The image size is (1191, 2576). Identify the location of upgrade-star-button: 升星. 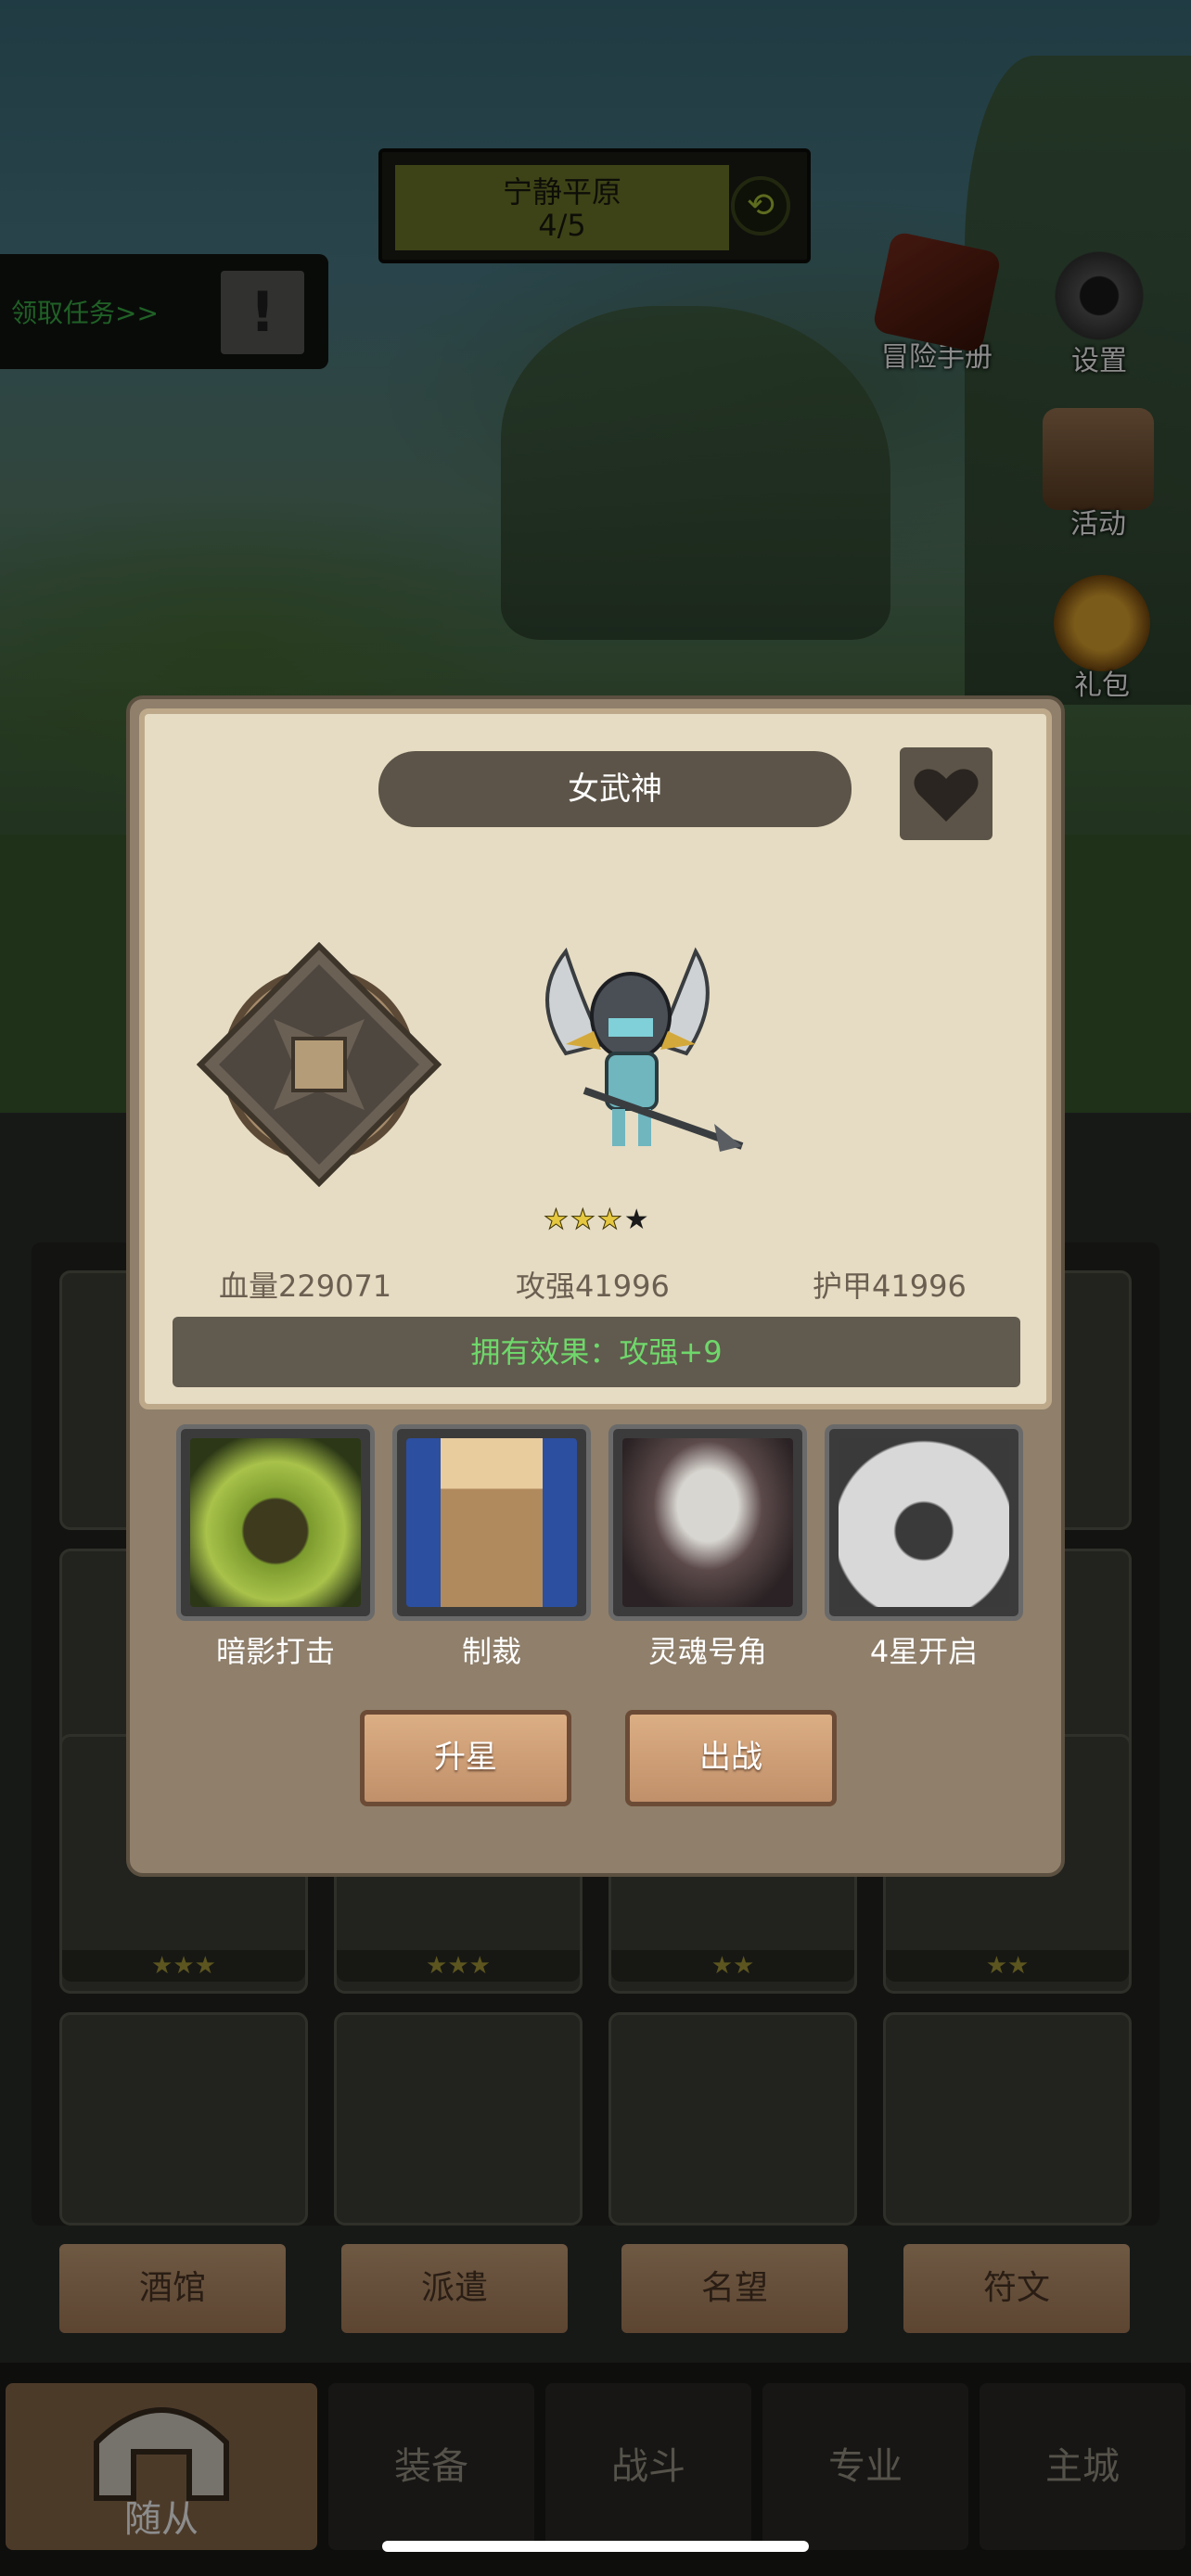
(465, 1758).